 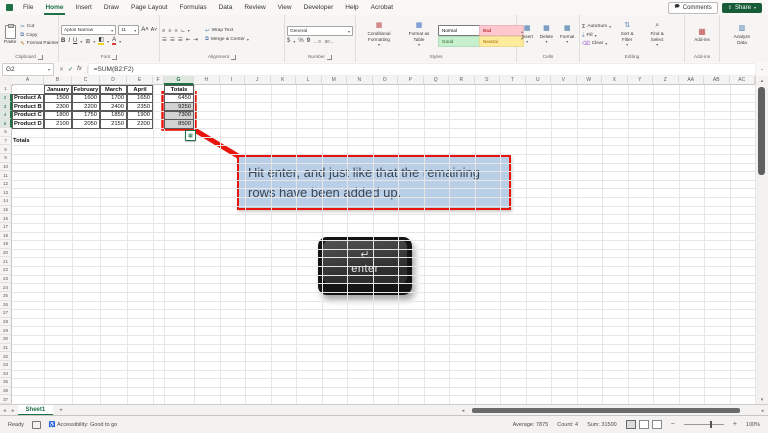 I want to click on tab-developer: Developer, so click(x=319, y=7).